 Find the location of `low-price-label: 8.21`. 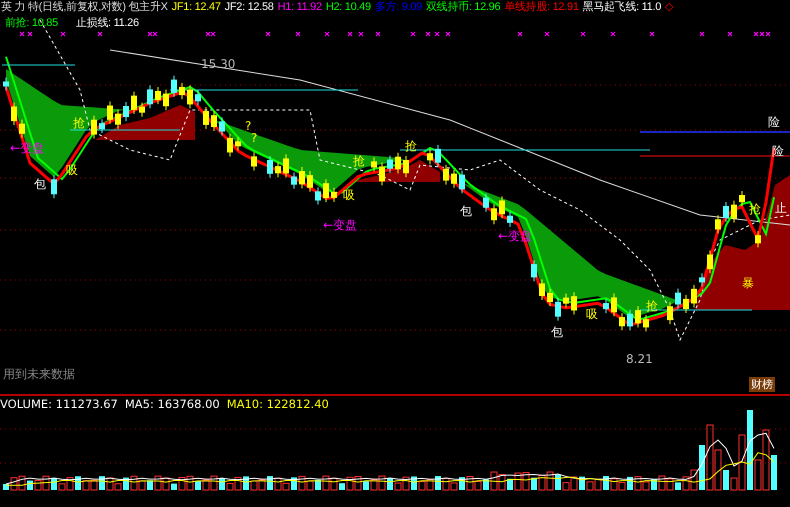

low-price-label: 8.21 is located at coordinates (639, 359).